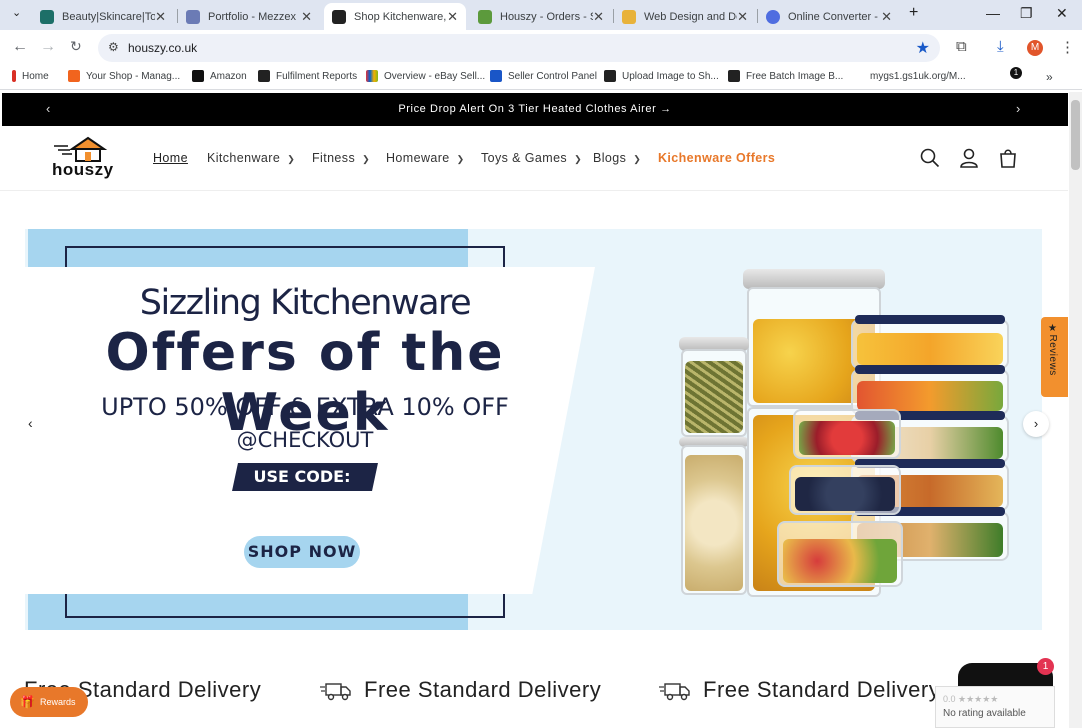 Image resolution: width=1082 pixels, height=728 pixels. Describe the element at coordinates (819, 689) in the screenshot. I see `marquee-text-3: Free Standard Delivery` at that location.